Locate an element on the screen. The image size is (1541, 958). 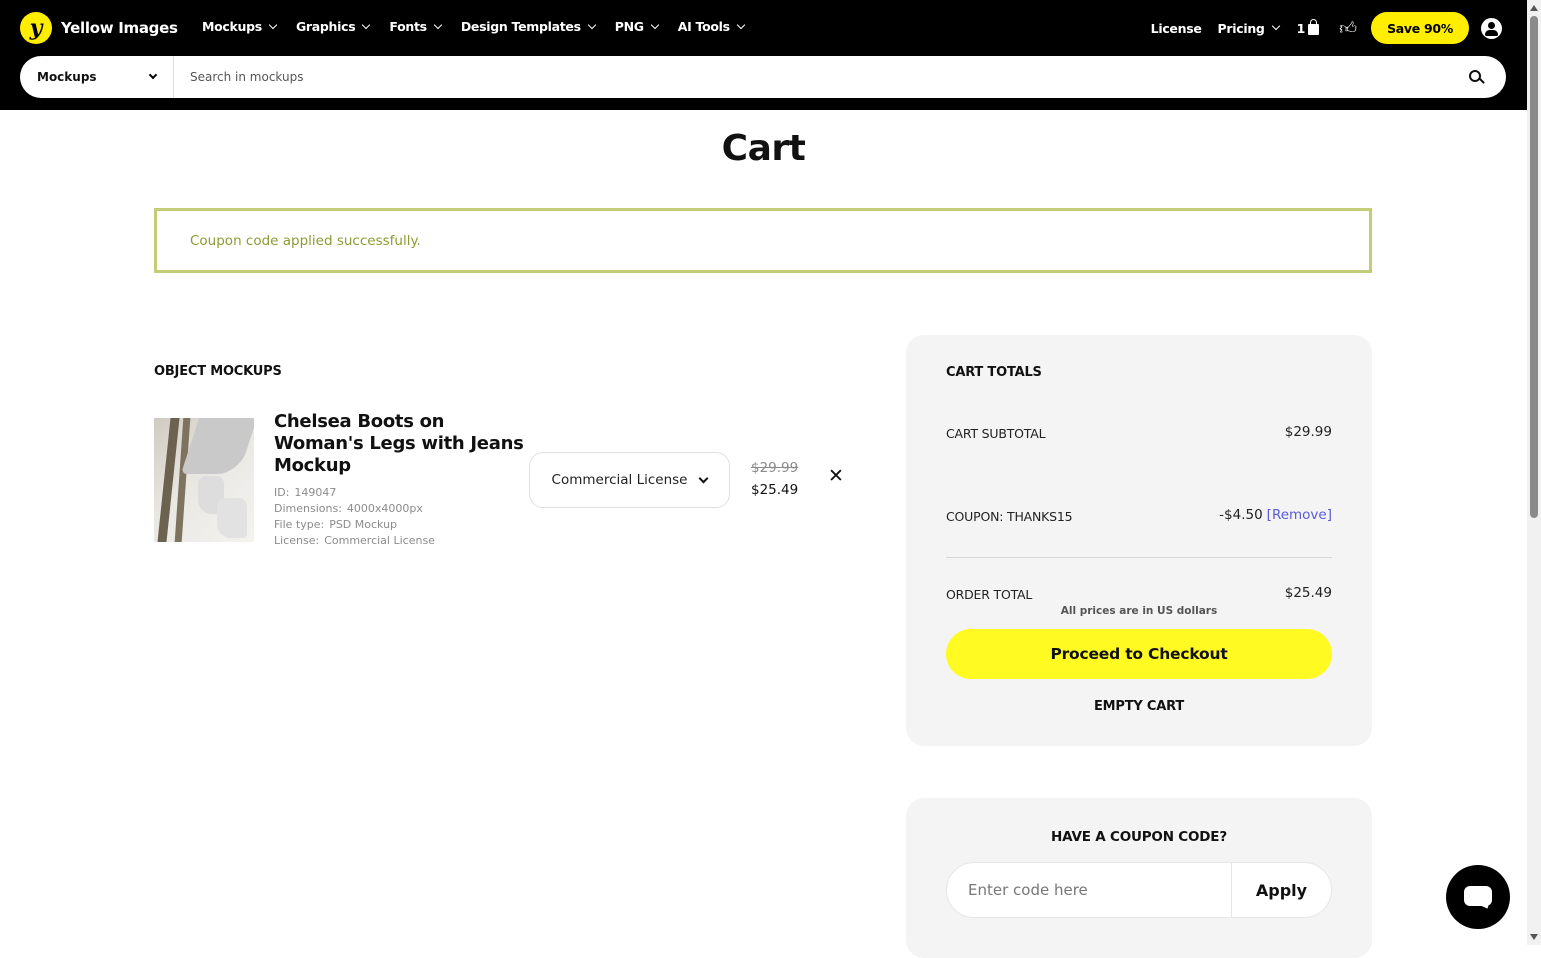
coupon-remove-link: [Remove] is located at coordinates (1299, 515).